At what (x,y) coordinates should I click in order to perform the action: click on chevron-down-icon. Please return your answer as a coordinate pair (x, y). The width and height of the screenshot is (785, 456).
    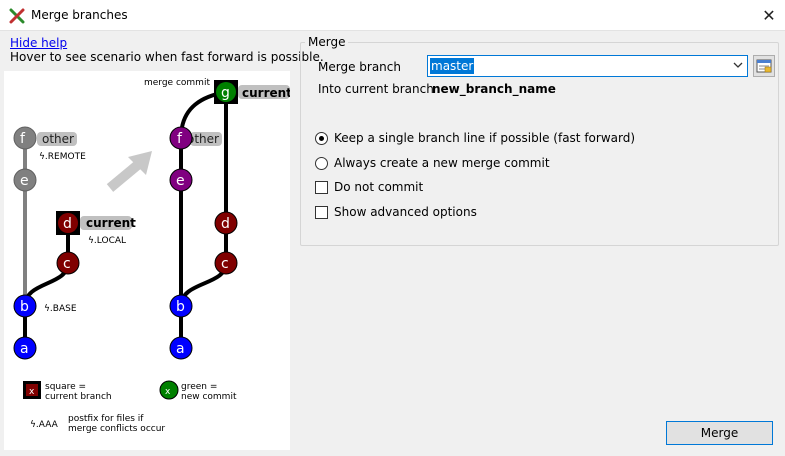
    Looking at the image, I should click on (738, 65).